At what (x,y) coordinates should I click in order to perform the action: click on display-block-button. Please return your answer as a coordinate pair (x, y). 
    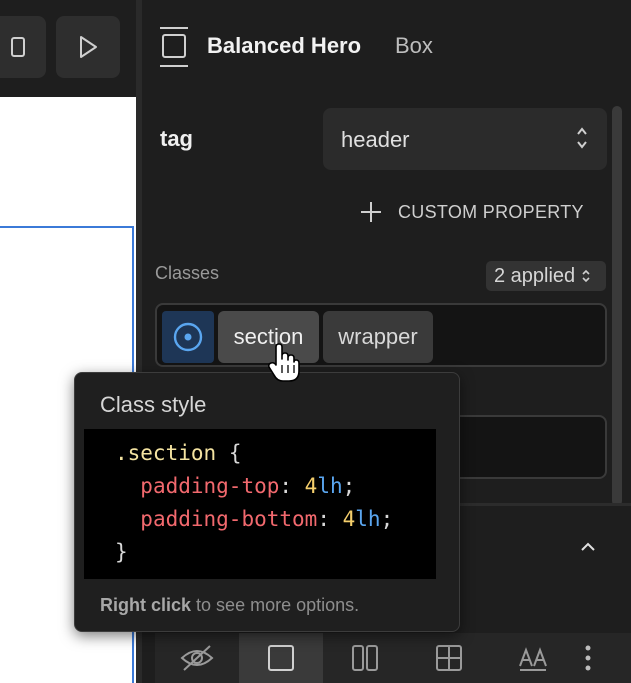
    Looking at the image, I should click on (281, 658).